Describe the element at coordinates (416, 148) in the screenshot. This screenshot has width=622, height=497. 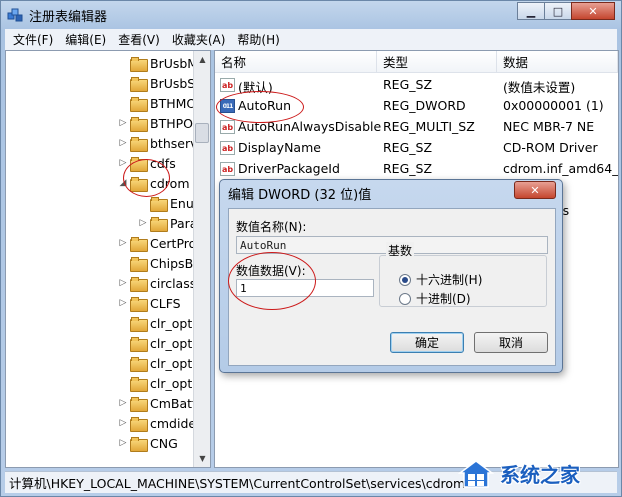
I see `value-row: ab DisplayName REG_SZ CD-ROM Driver` at that location.